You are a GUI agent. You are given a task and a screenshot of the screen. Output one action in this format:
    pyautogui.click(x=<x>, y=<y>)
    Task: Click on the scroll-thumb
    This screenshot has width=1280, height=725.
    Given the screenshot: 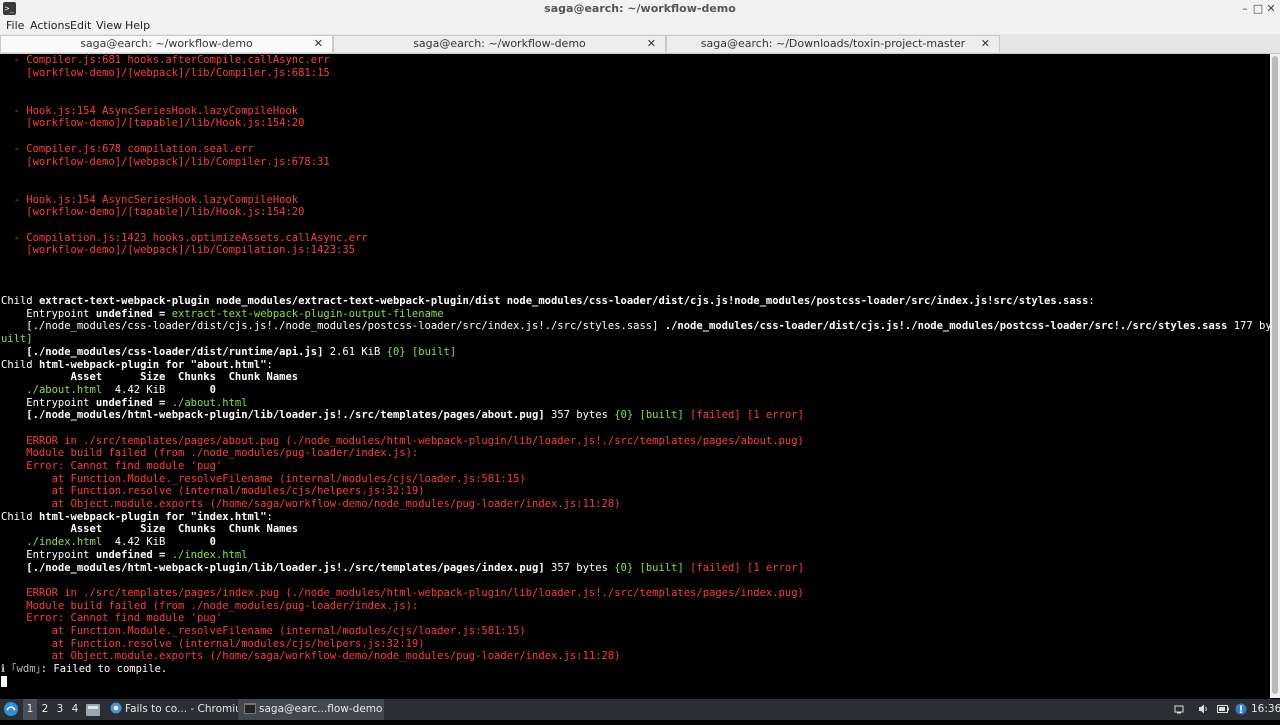 What is the action you would take?
    pyautogui.click(x=1275, y=375)
    